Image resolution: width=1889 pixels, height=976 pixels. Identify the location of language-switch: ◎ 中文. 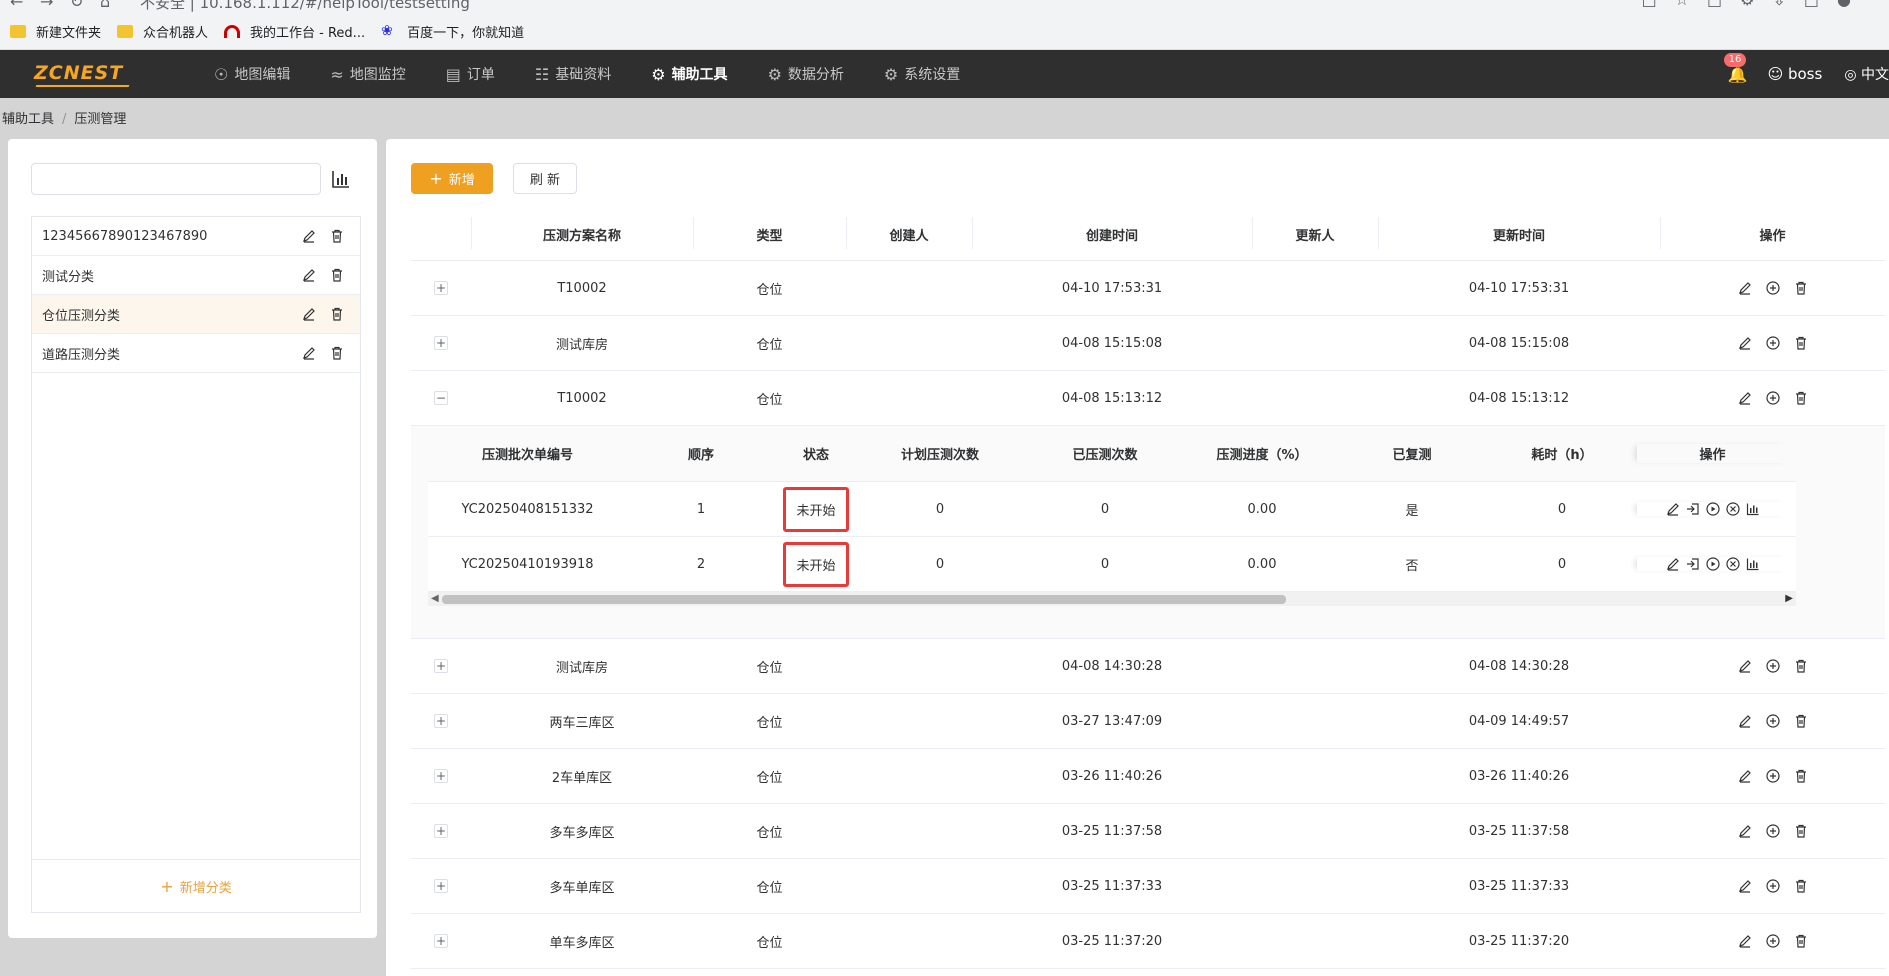
(1866, 74).